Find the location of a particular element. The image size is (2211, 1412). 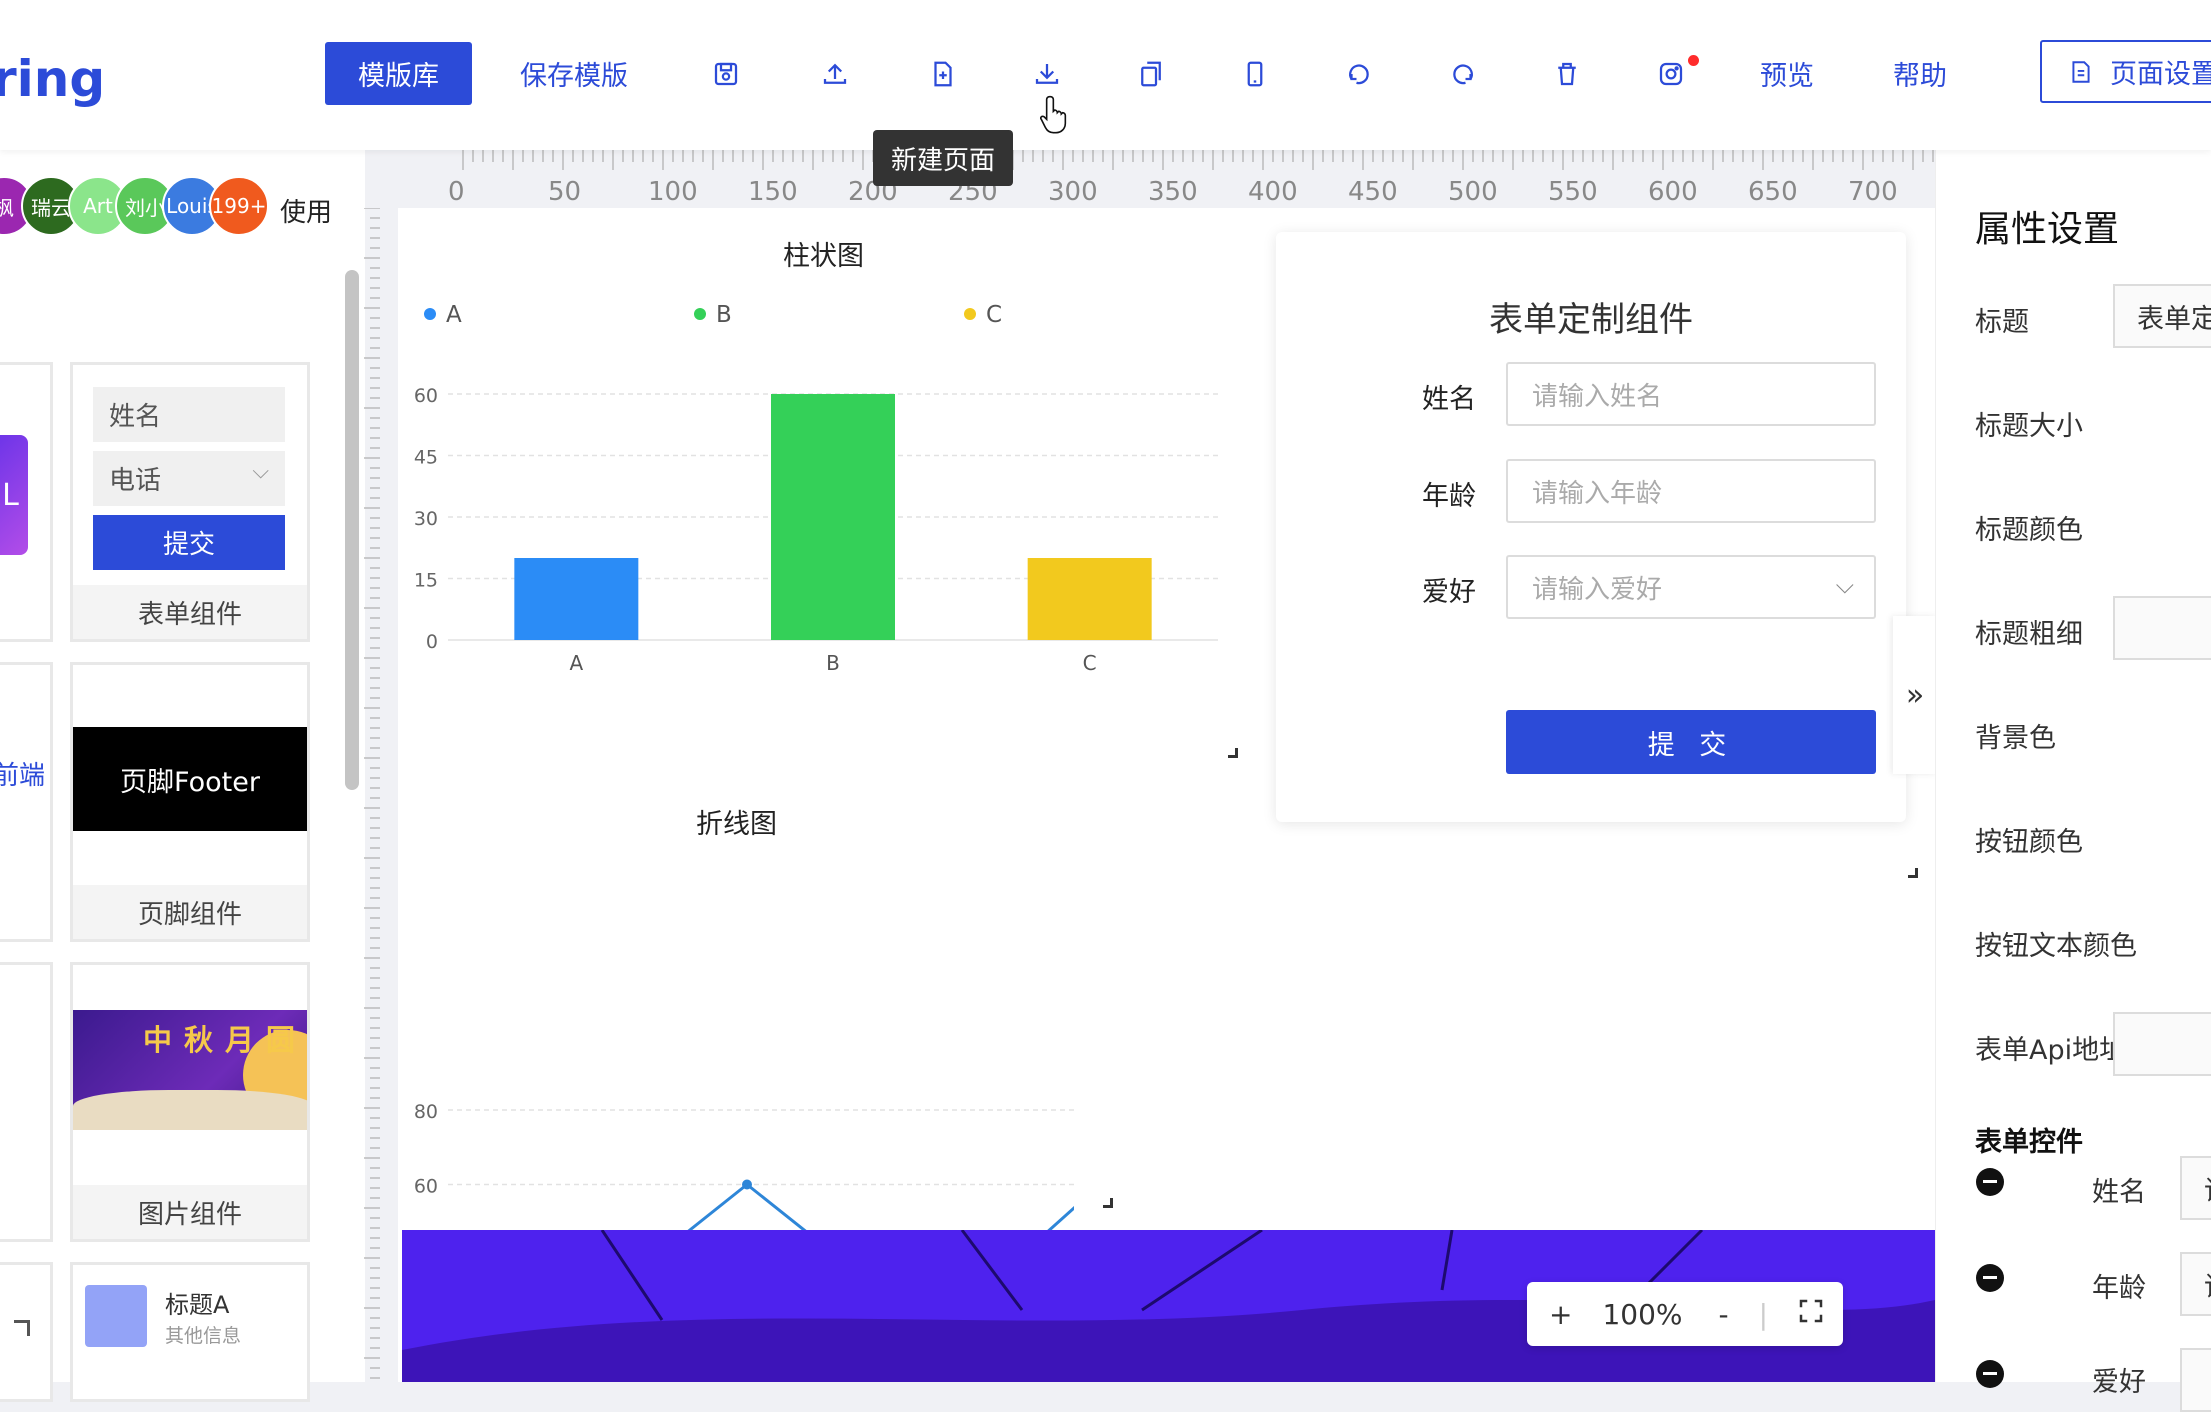

form-submit-button: 提 交 is located at coordinates (1691, 742).